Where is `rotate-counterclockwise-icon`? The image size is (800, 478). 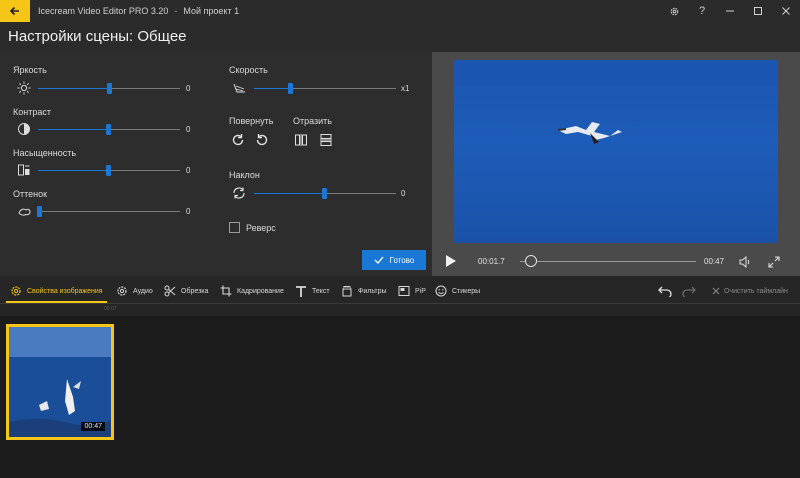
rotate-counterclockwise-icon is located at coordinates (262, 140).